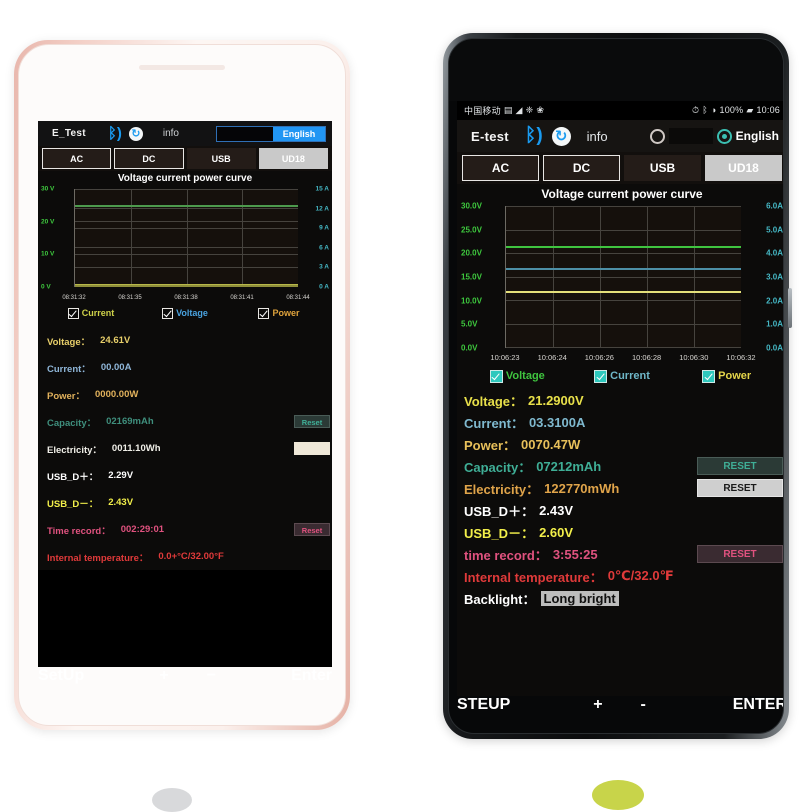 Image resolution: width=800 pixels, height=812 pixels. What do you see at coordinates (620, 466) in the screenshot?
I see `readout-row: Capacity： 07212mAh RESET` at bounding box center [620, 466].